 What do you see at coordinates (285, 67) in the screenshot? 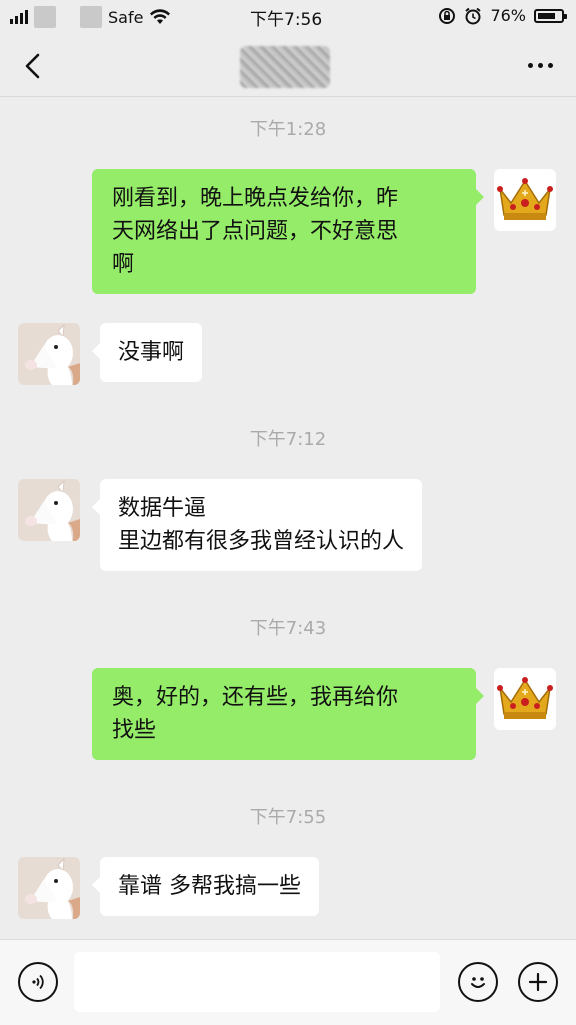
I see `contact-name-redacted` at bounding box center [285, 67].